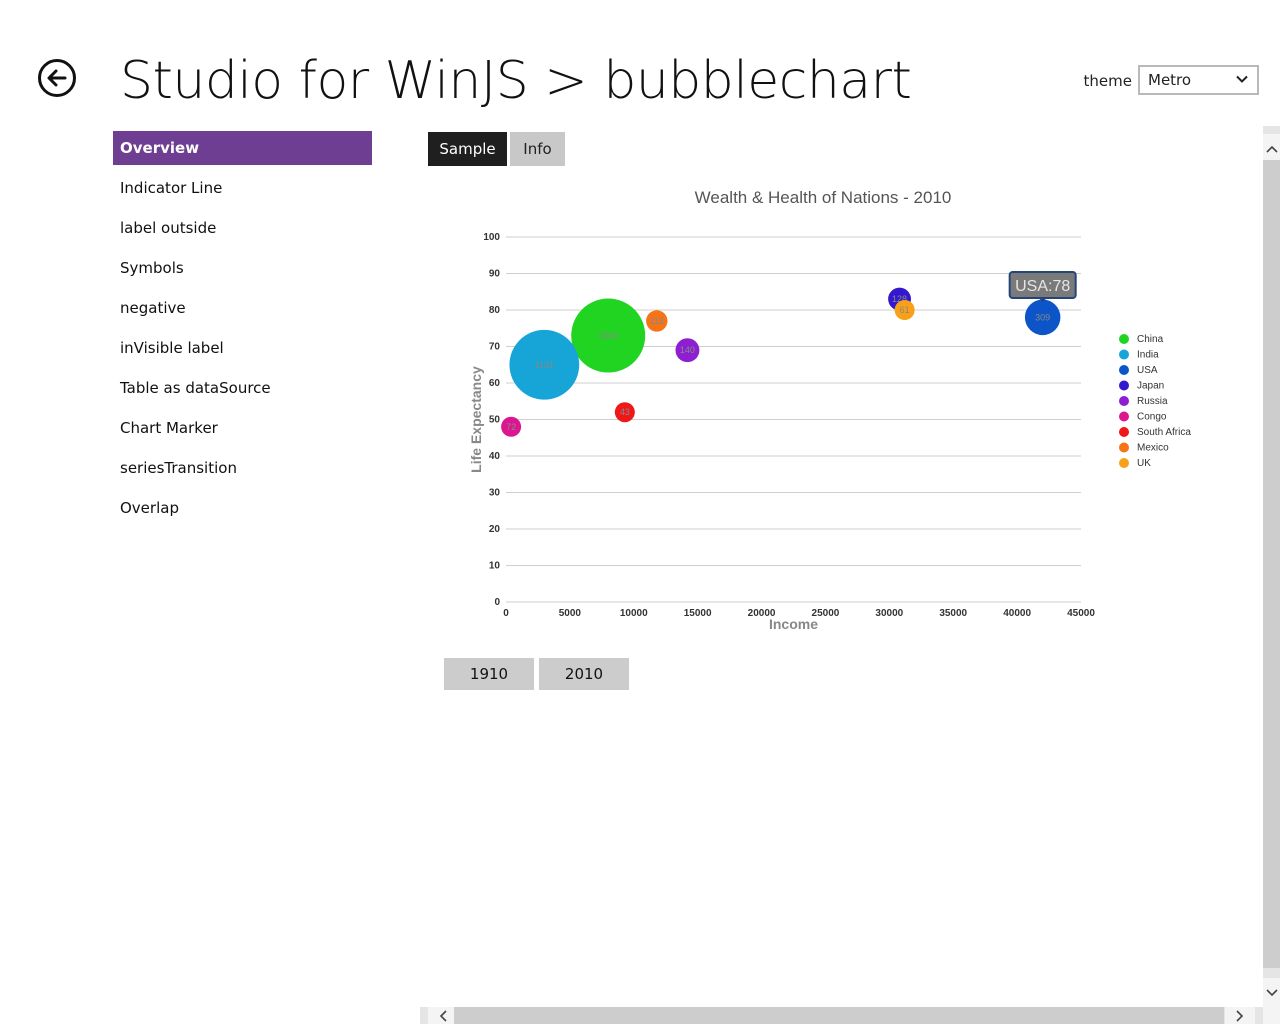 The image size is (1280, 1024). Describe the element at coordinates (839, 1015) in the screenshot. I see `horizontal-scroll-thumb` at that location.